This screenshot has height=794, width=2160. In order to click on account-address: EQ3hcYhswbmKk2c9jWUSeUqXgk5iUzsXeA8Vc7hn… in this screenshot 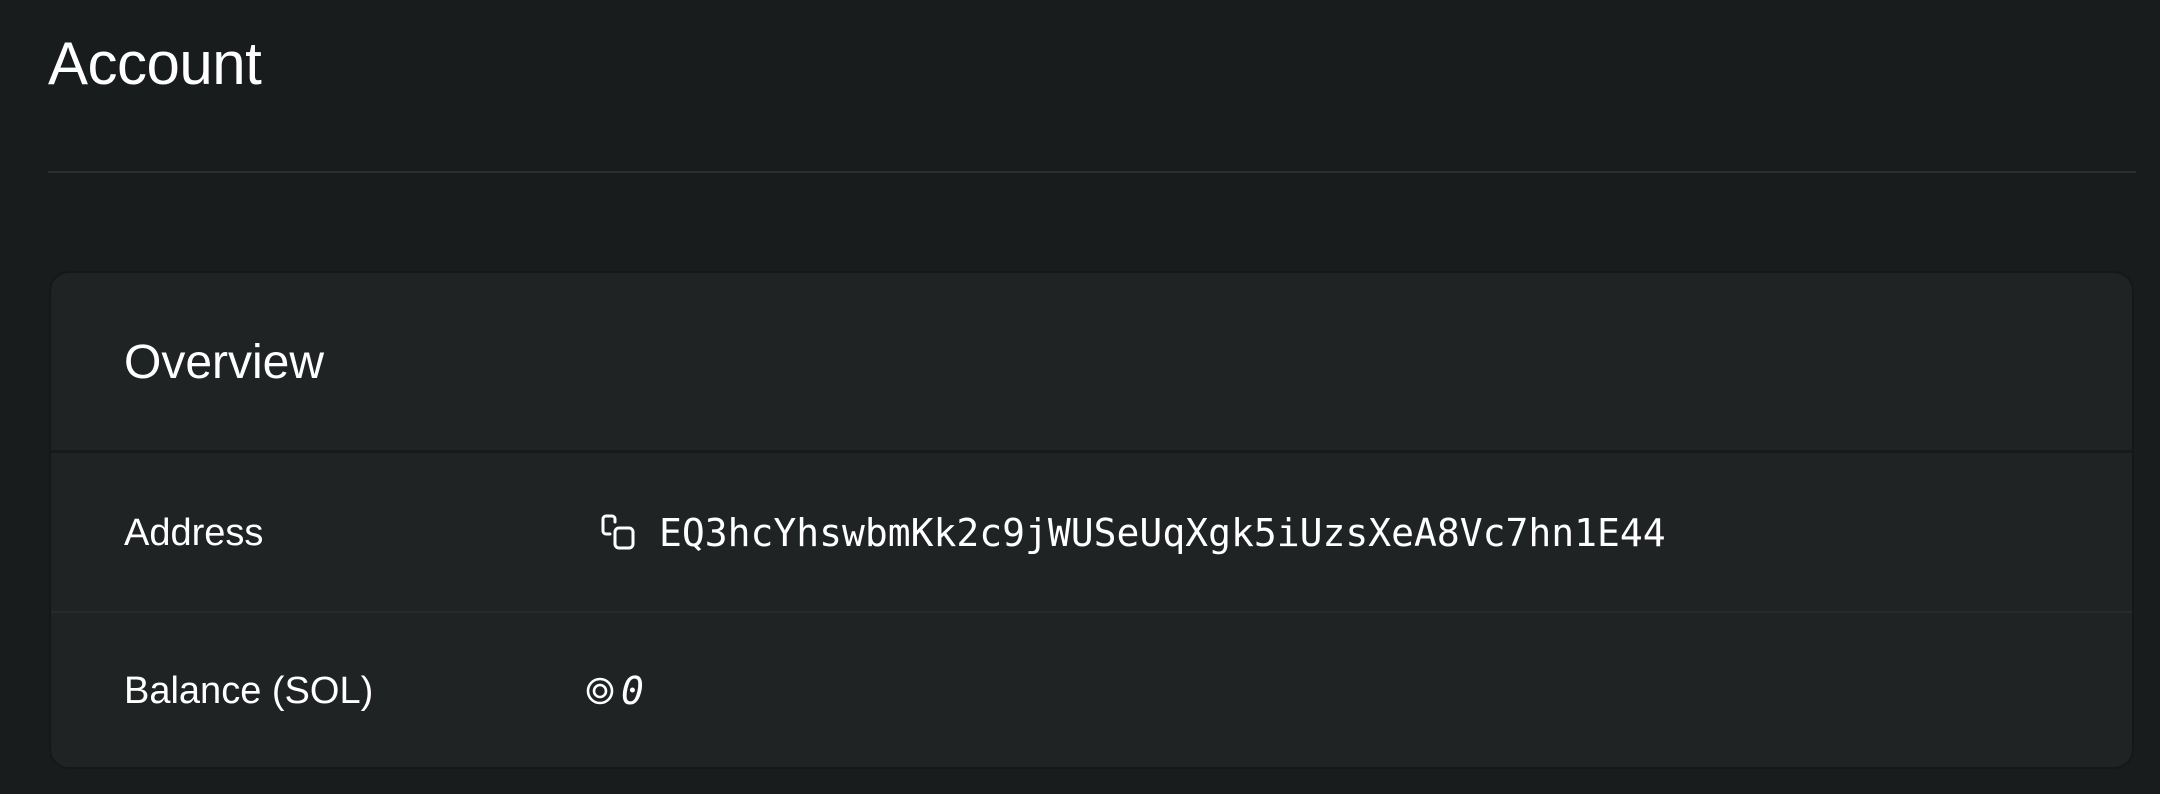, I will do `click(1162, 533)`.